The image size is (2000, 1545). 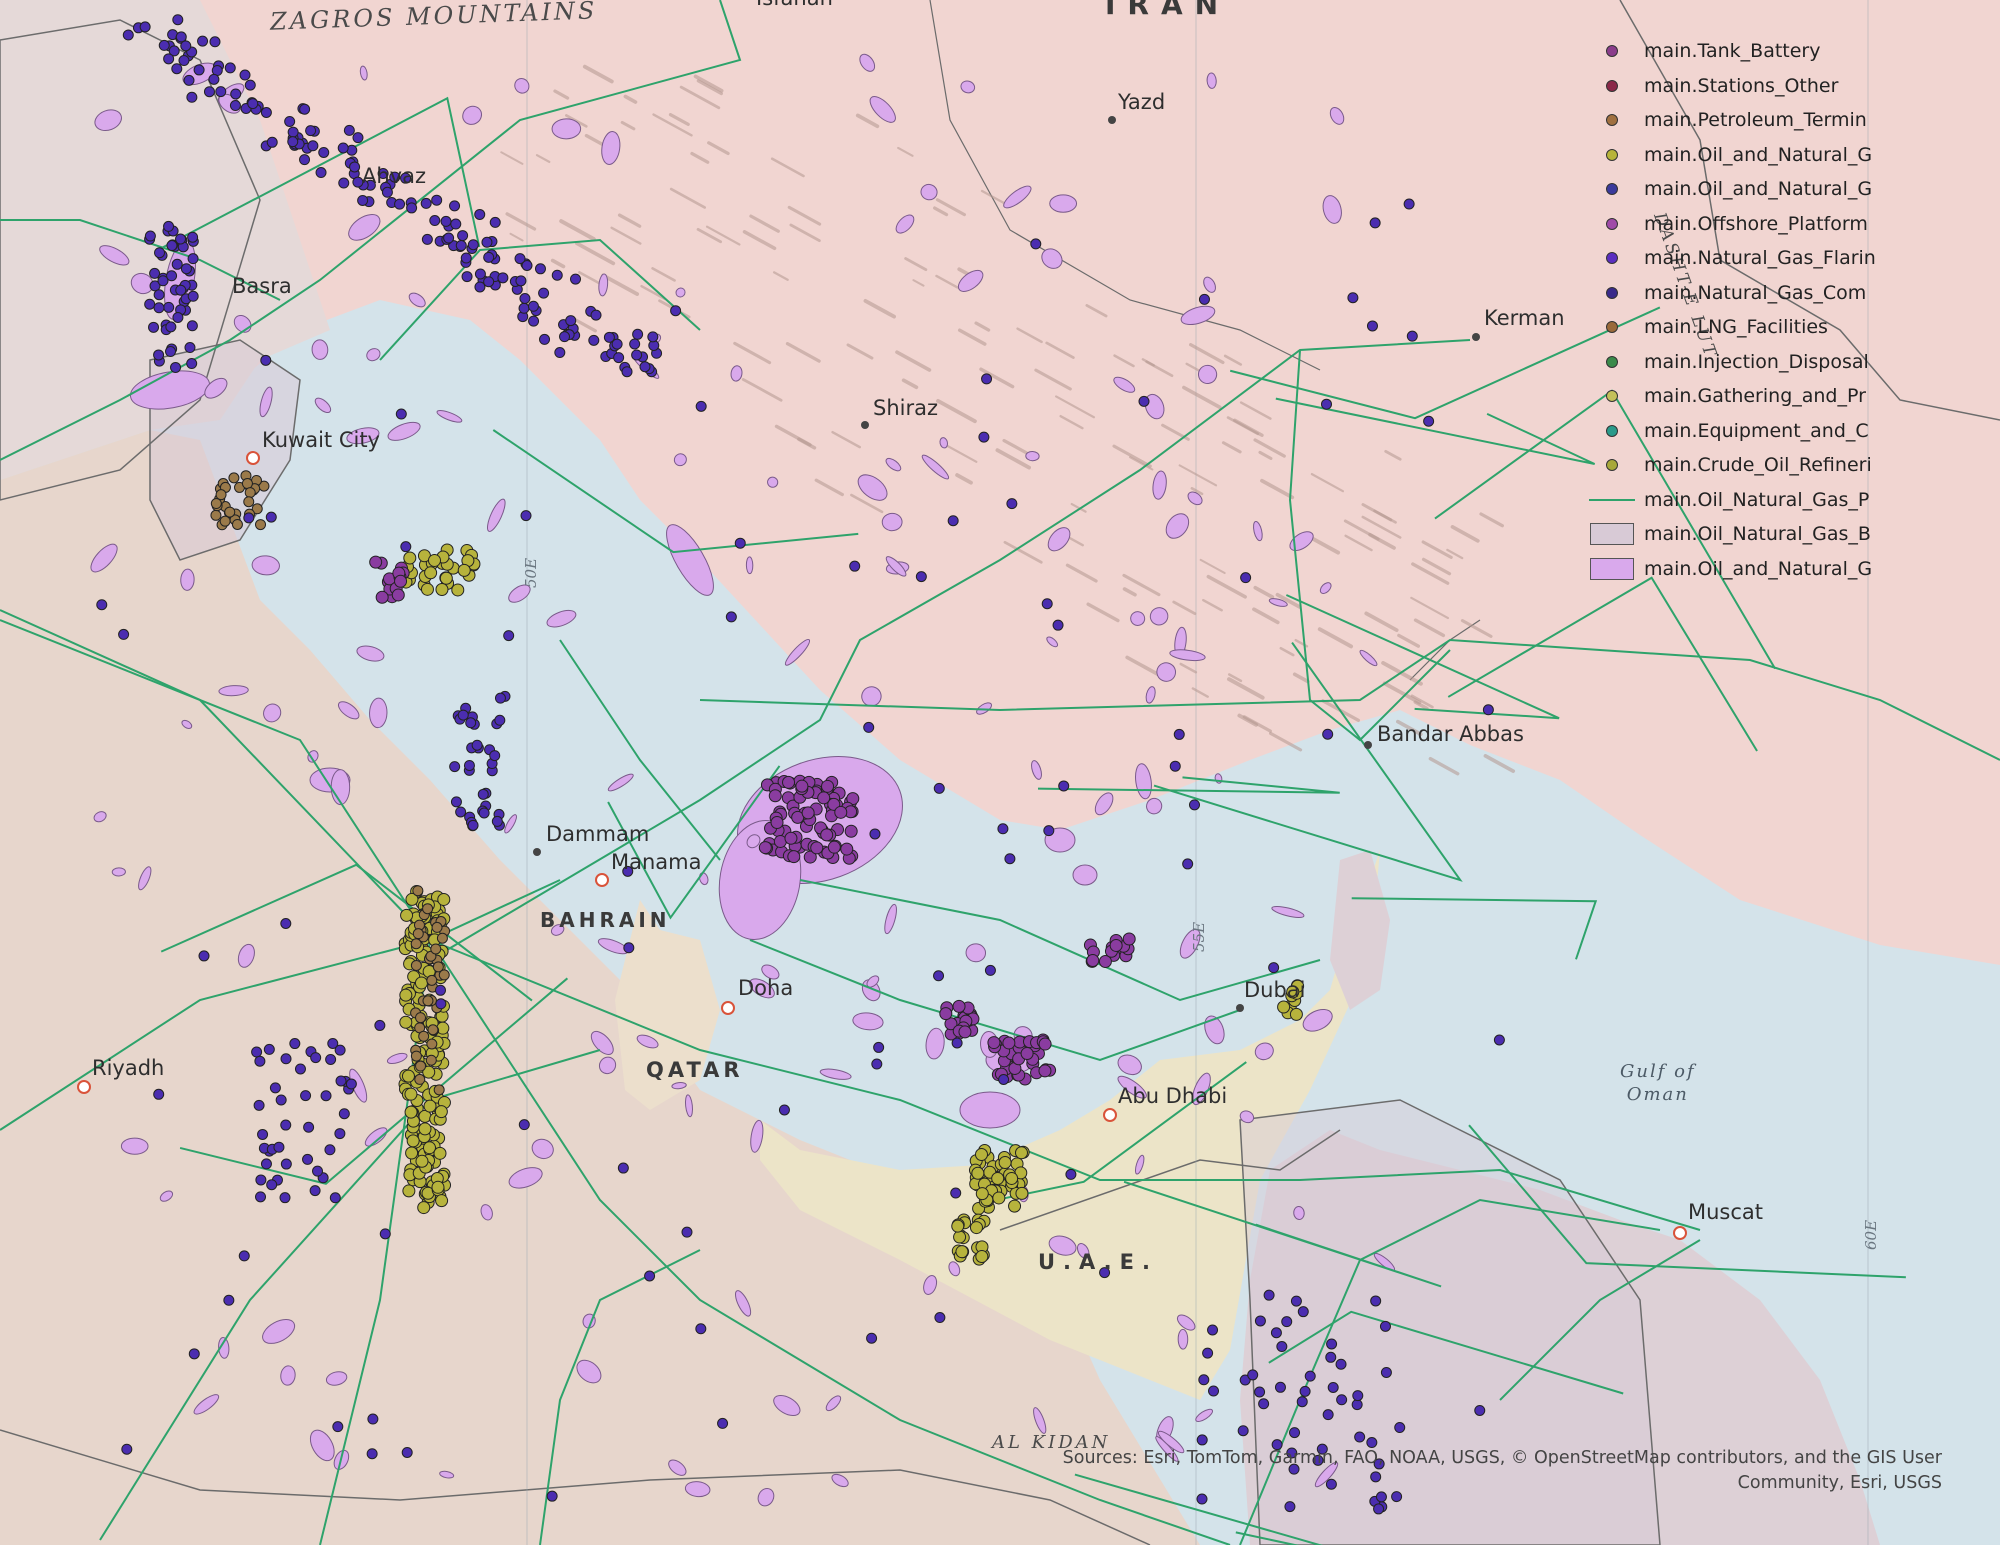 I want to click on terrain-ridge, so click(x=1444, y=766).